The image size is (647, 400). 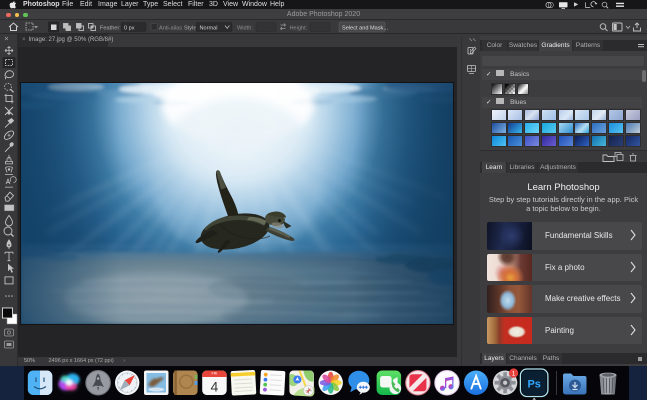 I want to click on svg-text: FRI, so click(x=215, y=374).